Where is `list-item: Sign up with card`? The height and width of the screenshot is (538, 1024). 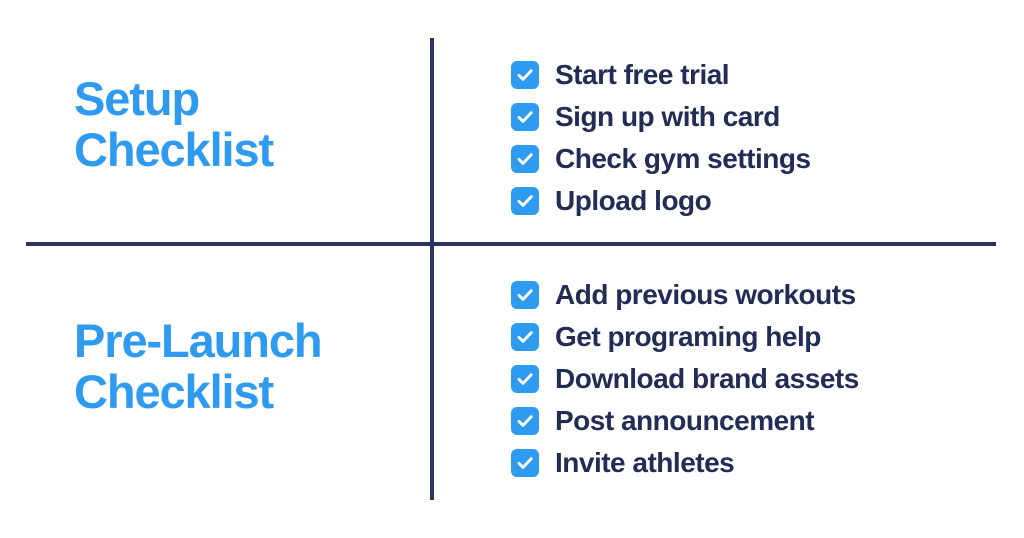
list-item: Sign up with card is located at coordinates (761, 117).